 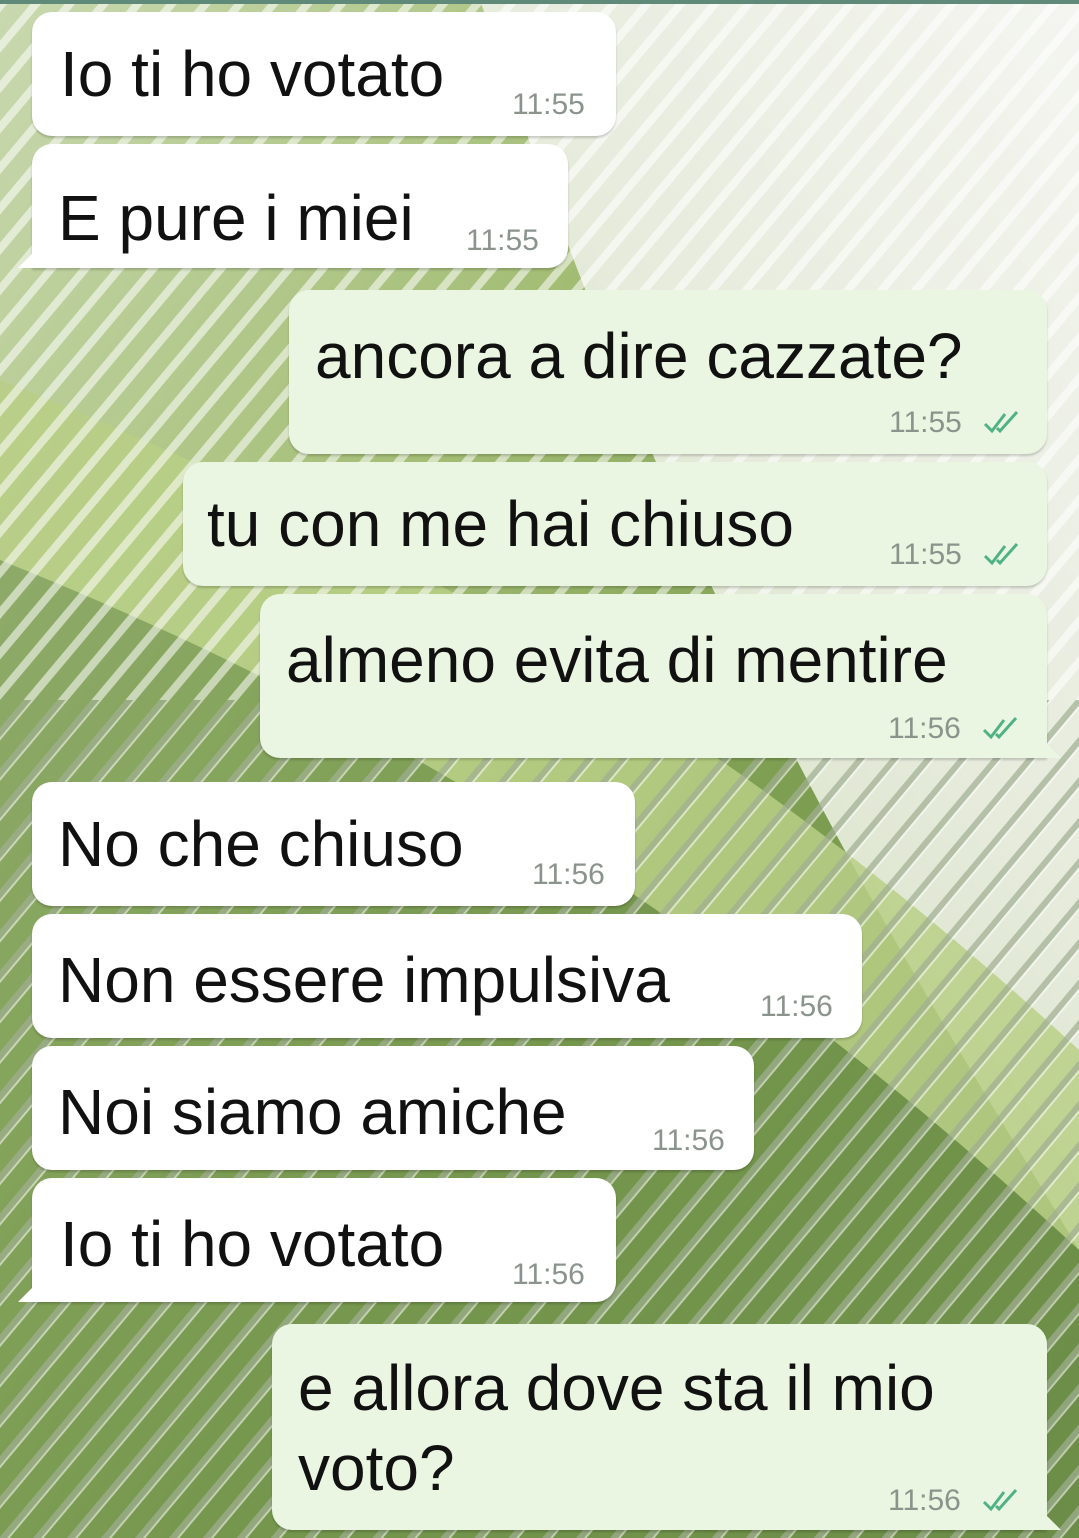 What do you see at coordinates (376, 1468) in the screenshot?
I see `message-text-line-2: voto?` at bounding box center [376, 1468].